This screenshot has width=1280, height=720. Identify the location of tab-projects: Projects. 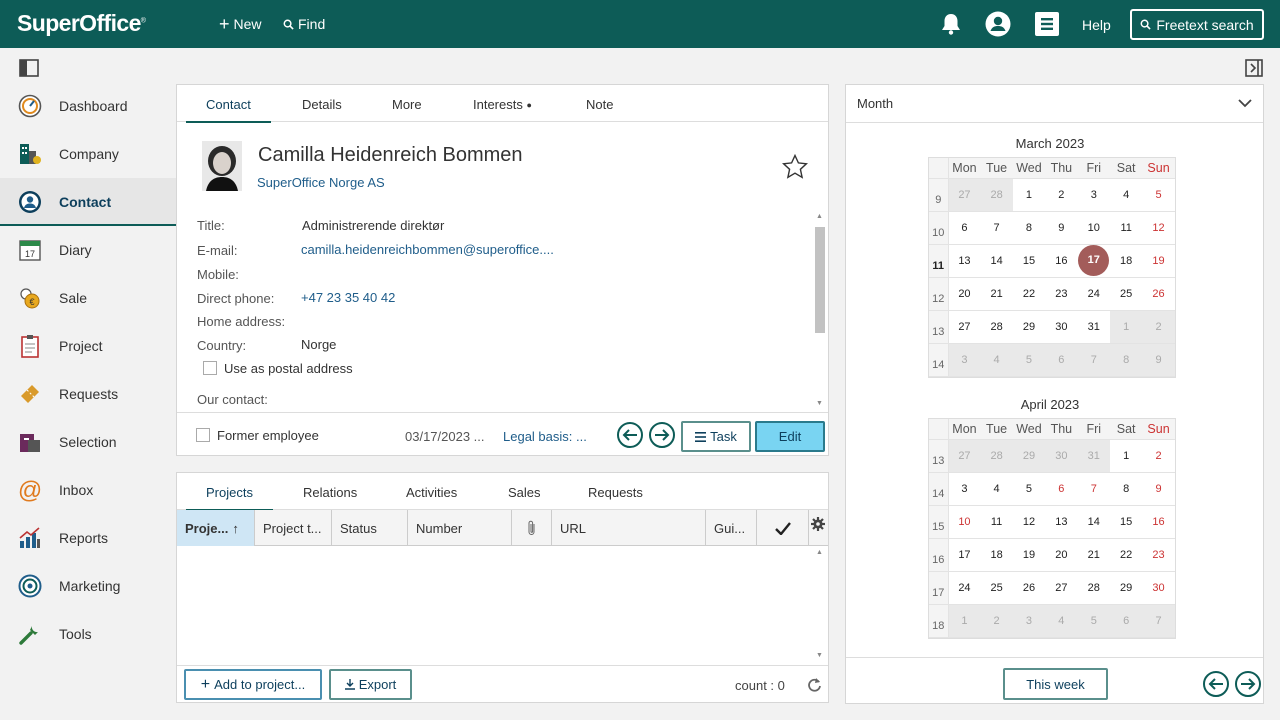
(229, 498).